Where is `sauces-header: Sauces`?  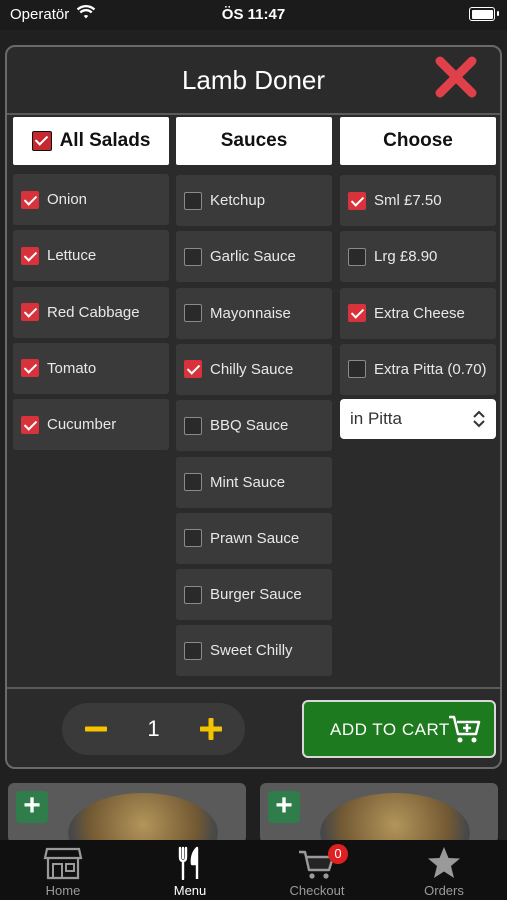 sauces-header: Sauces is located at coordinates (254, 141).